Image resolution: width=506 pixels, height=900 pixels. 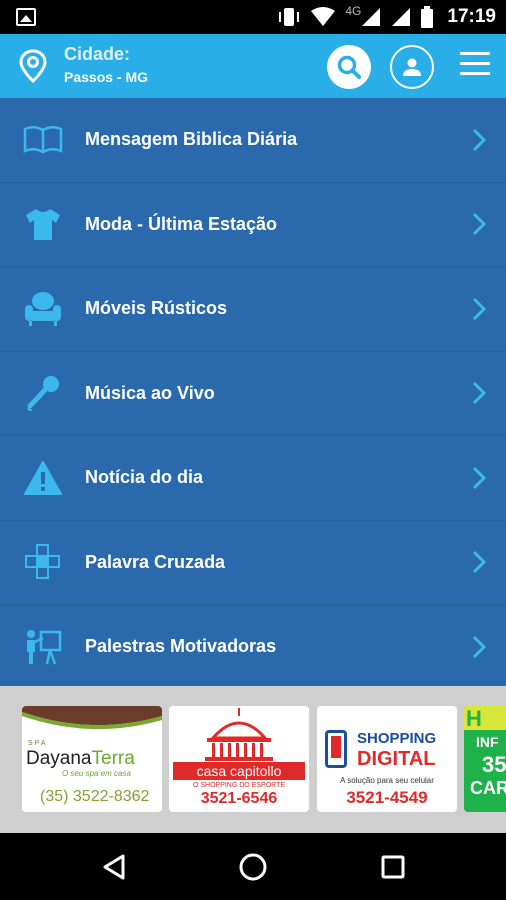 I want to click on back-button, so click(x=114, y=867).